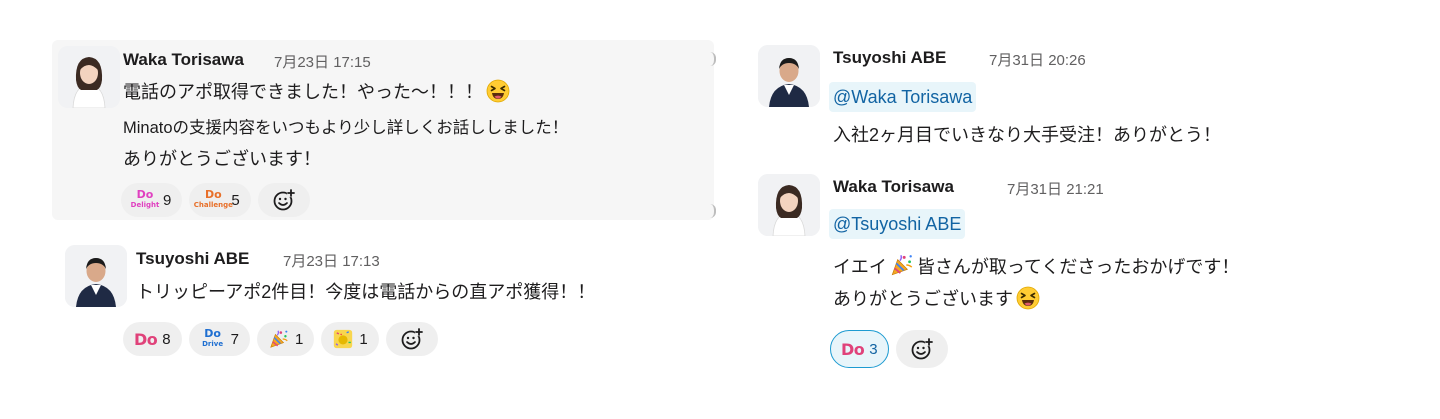 This screenshot has width=1440, height=419. What do you see at coordinates (316, 92) in the screenshot?
I see `message-text-line: 電話のアポ取得できました！やった〜！！！` at bounding box center [316, 92].